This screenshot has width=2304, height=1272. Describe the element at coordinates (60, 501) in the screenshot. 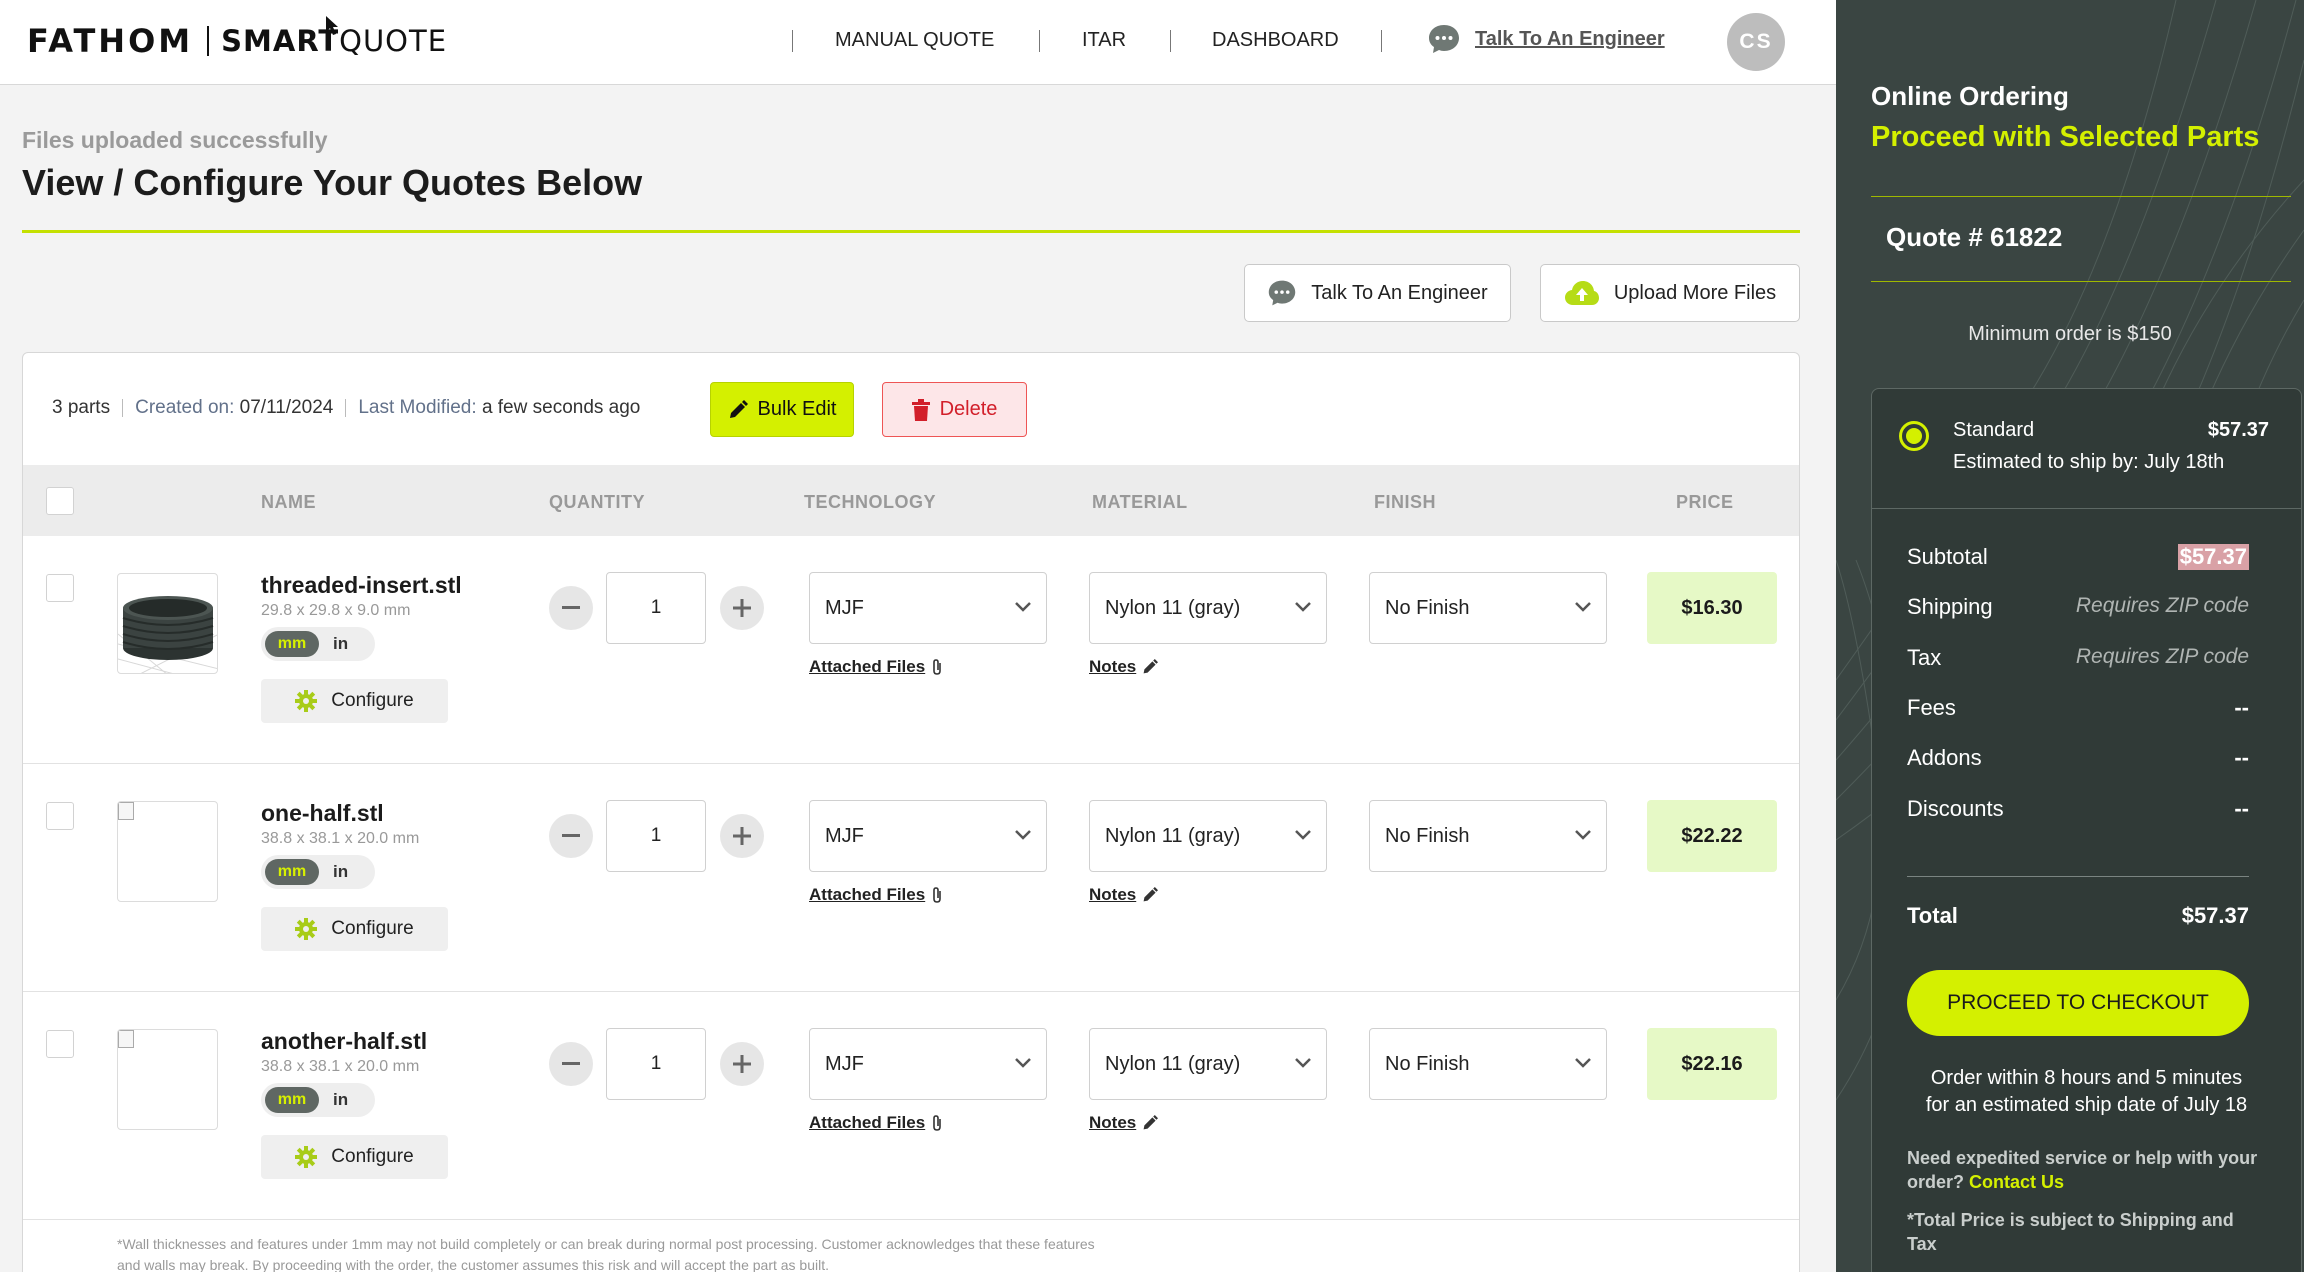

I see `select-all-checkbox` at that location.